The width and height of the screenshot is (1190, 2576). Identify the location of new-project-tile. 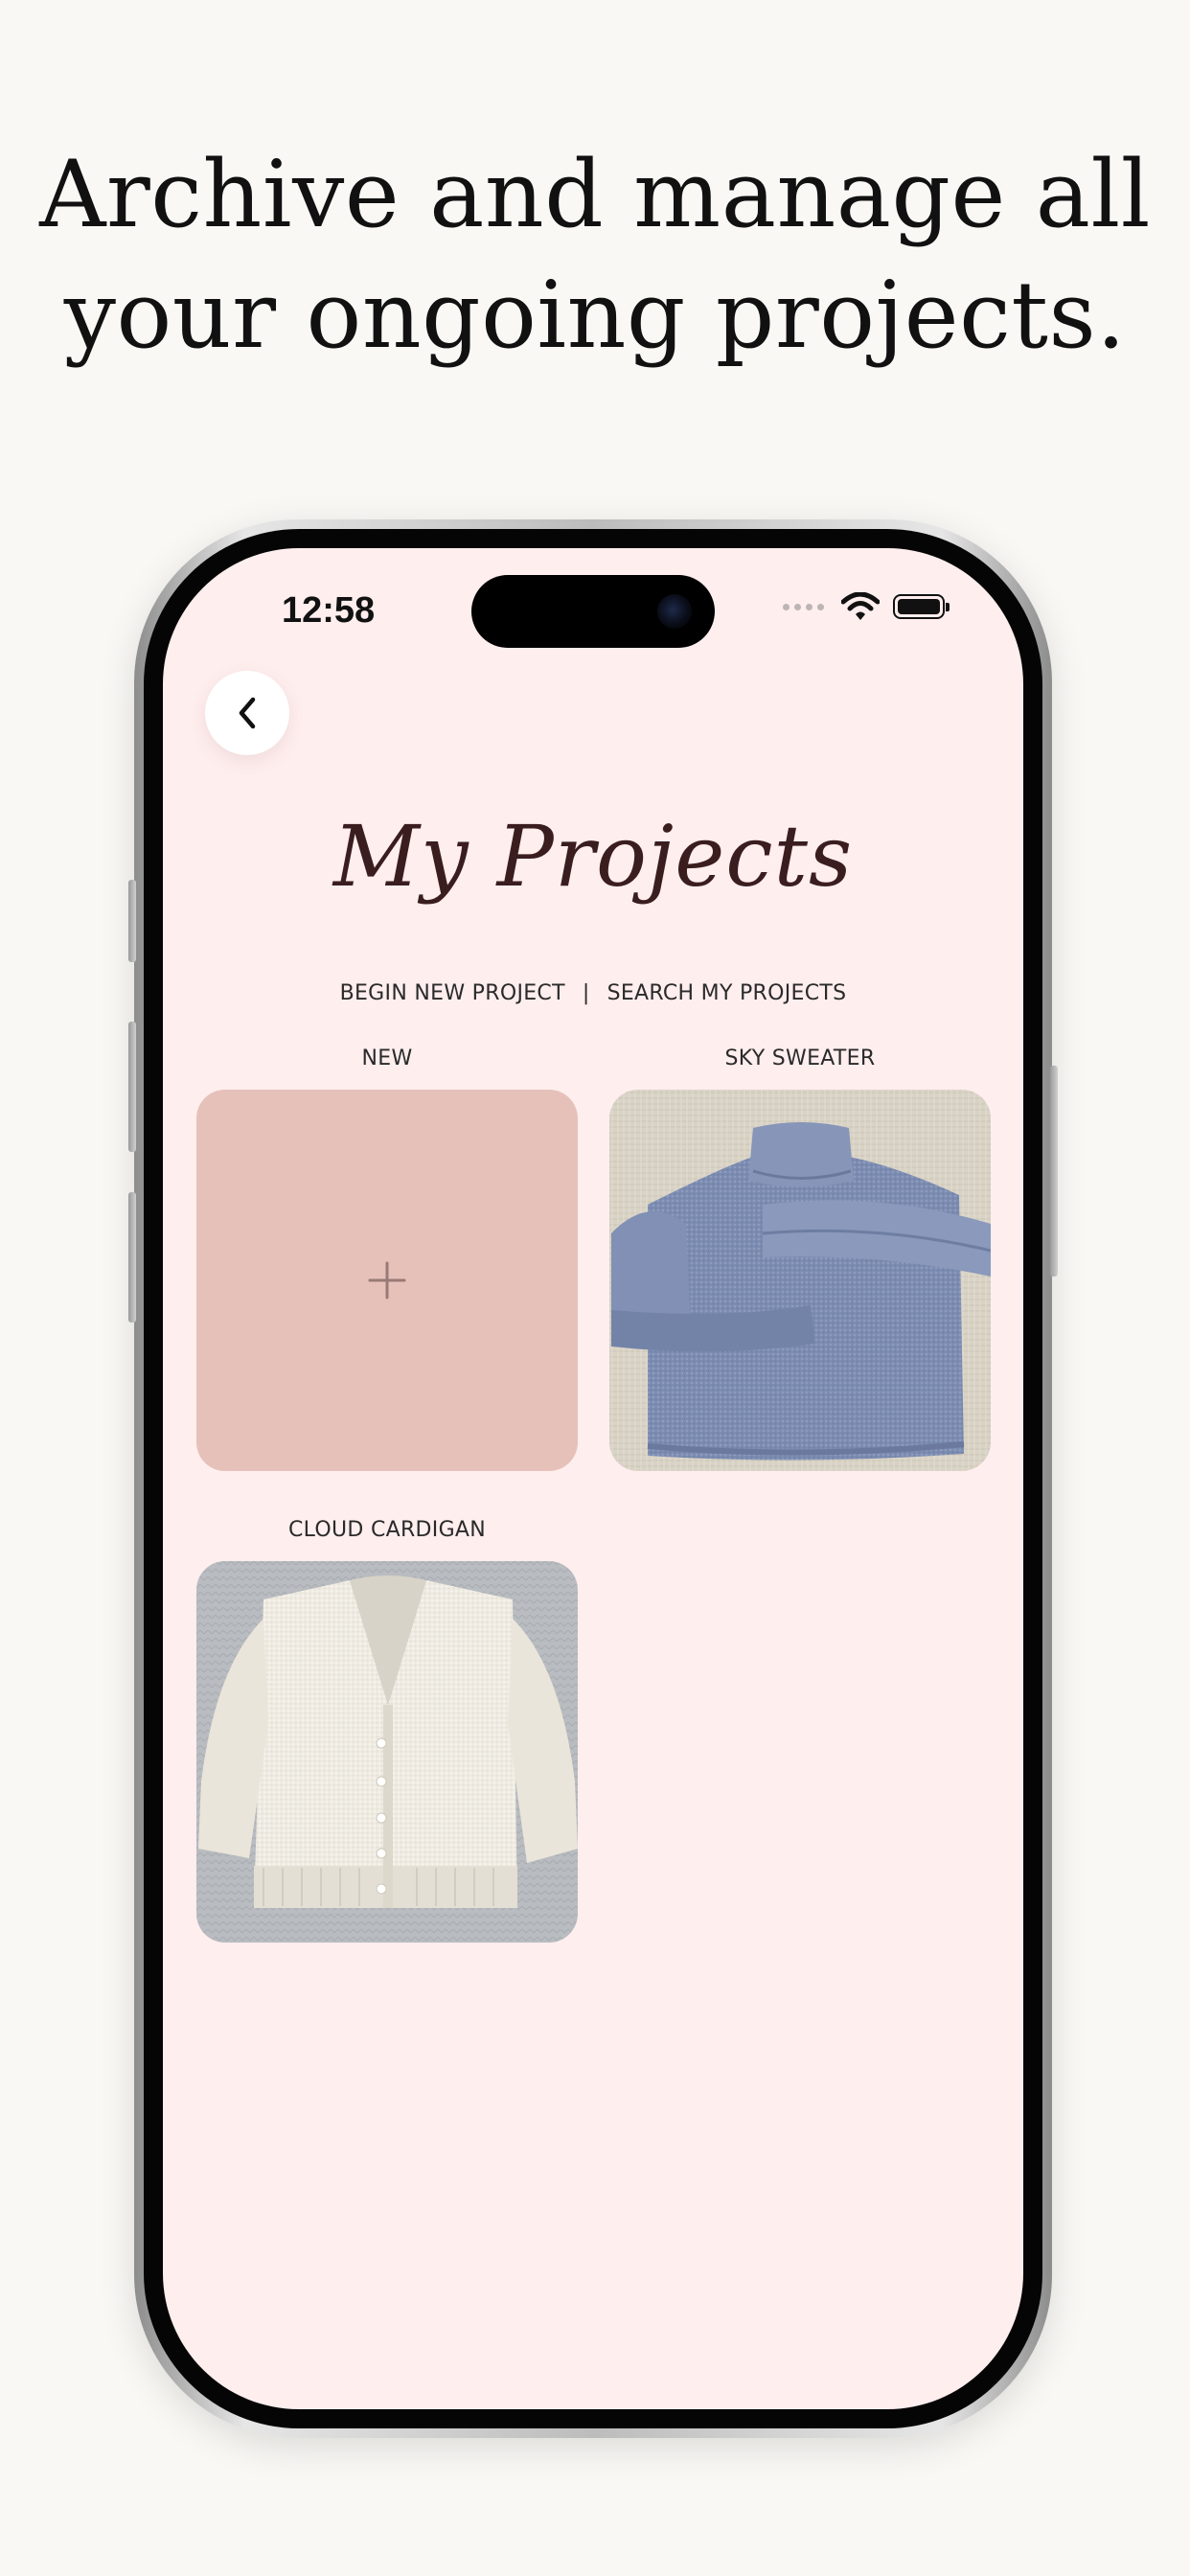
(387, 1280).